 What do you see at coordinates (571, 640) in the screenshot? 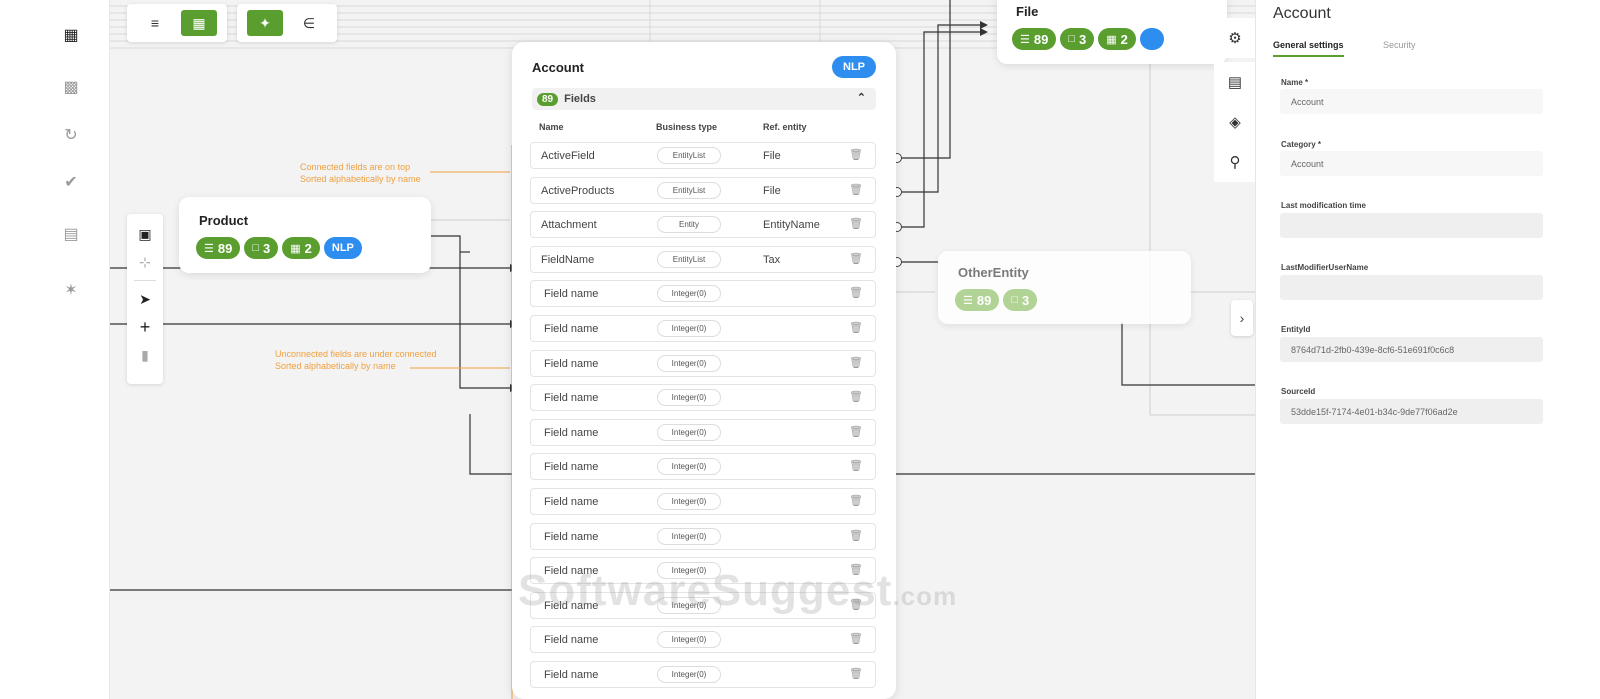
I see `field-name: Field name` at bounding box center [571, 640].